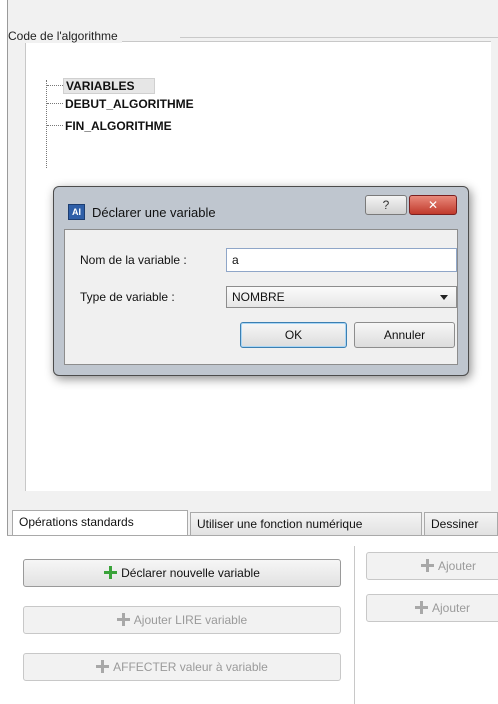  I want to click on close-button: ✕, so click(433, 205).